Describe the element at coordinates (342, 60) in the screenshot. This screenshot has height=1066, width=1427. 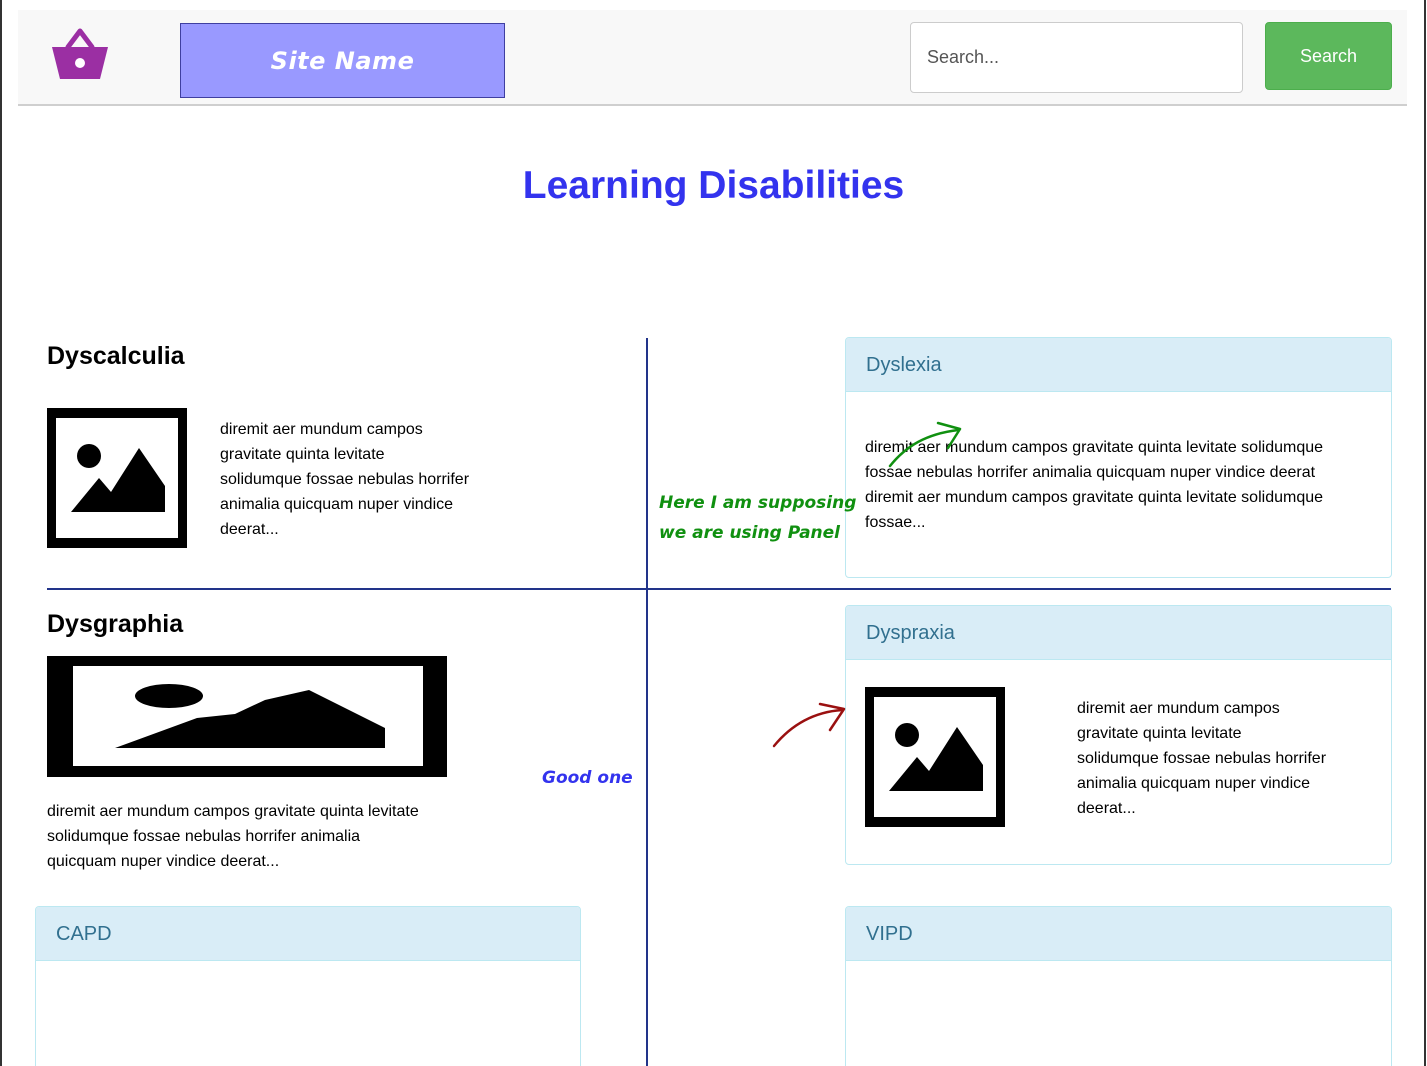
I see `site-name-logo: Site Name` at that location.